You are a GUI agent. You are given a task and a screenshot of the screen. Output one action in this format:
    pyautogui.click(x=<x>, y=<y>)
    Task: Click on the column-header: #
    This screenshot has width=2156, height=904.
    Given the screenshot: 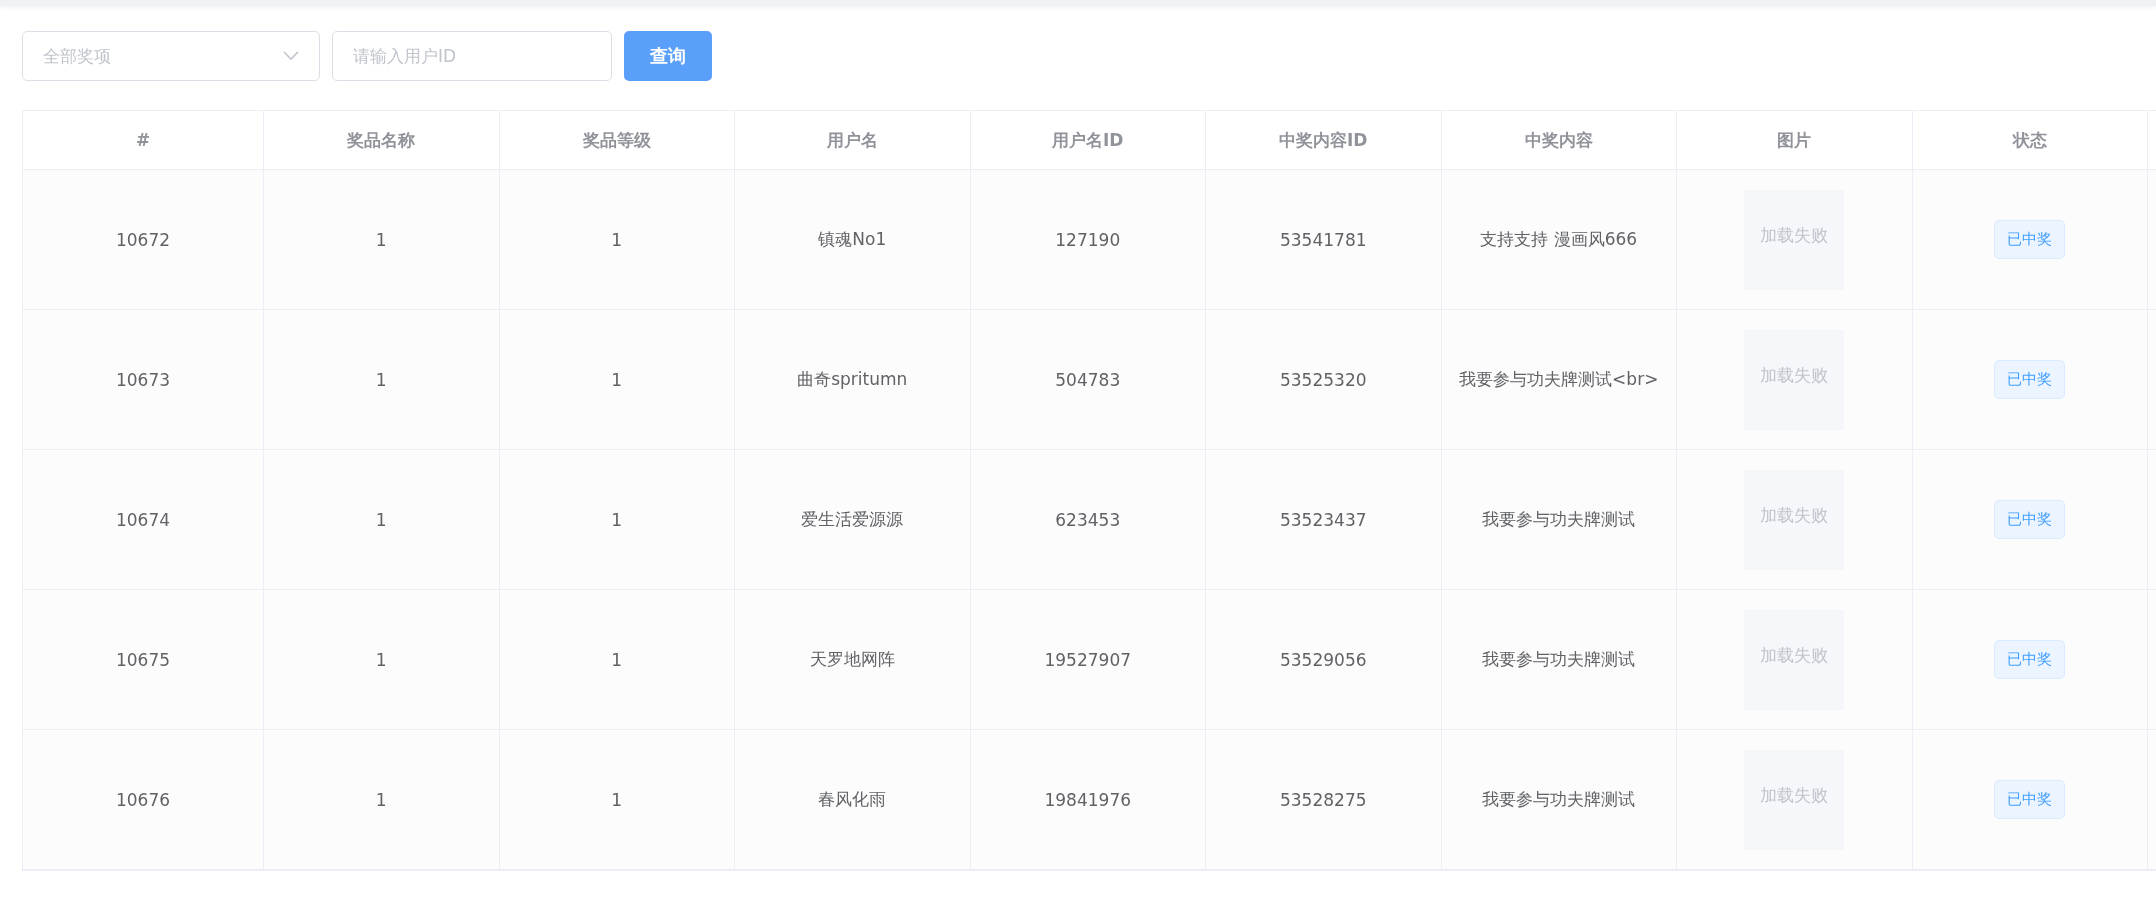 What is the action you would take?
    pyautogui.click(x=143, y=140)
    